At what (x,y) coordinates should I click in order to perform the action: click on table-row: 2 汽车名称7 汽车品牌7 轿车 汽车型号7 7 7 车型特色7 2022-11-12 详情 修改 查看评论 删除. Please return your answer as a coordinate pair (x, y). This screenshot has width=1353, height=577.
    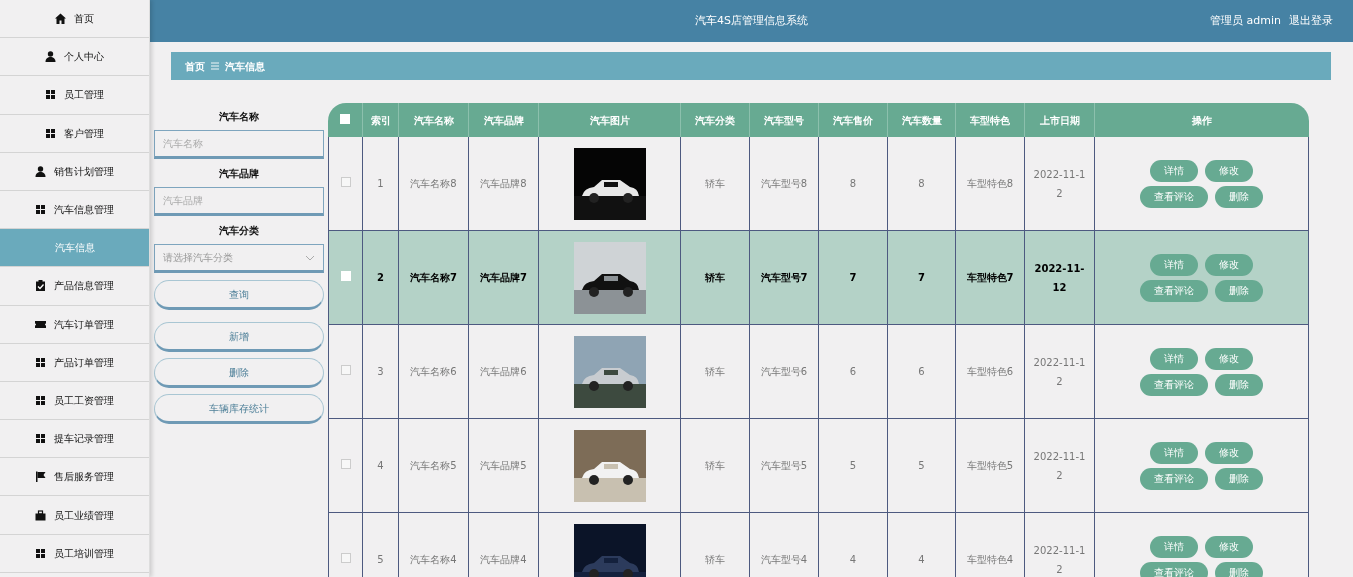
    Looking at the image, I should click on (818, 278).